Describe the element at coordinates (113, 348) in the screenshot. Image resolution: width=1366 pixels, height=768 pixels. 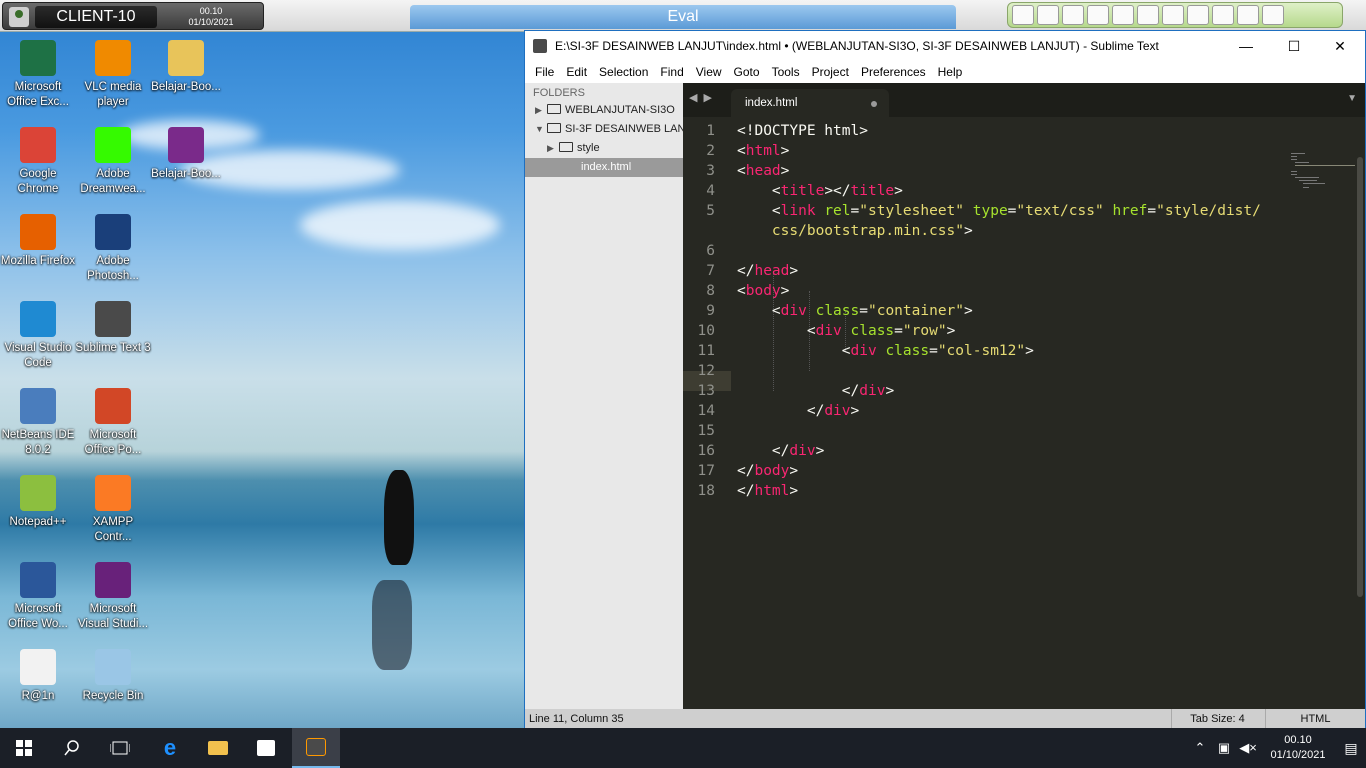
I see `desktop-icon-label: Sublime Text 3` at that location.